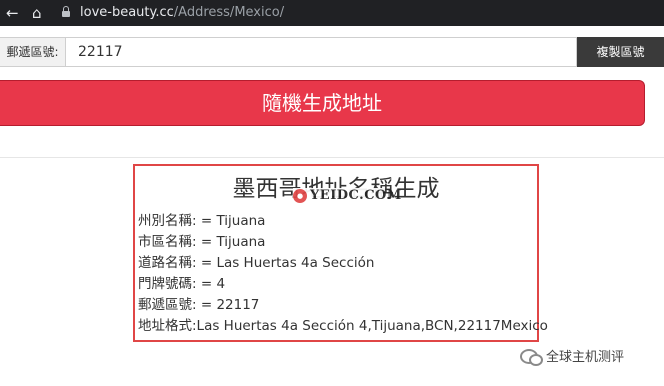 This screenshot has width=664, height=386. What do you see at coordinates (332, 157) in the screenshot?
I see `divider` at bounding box center [332, 157].